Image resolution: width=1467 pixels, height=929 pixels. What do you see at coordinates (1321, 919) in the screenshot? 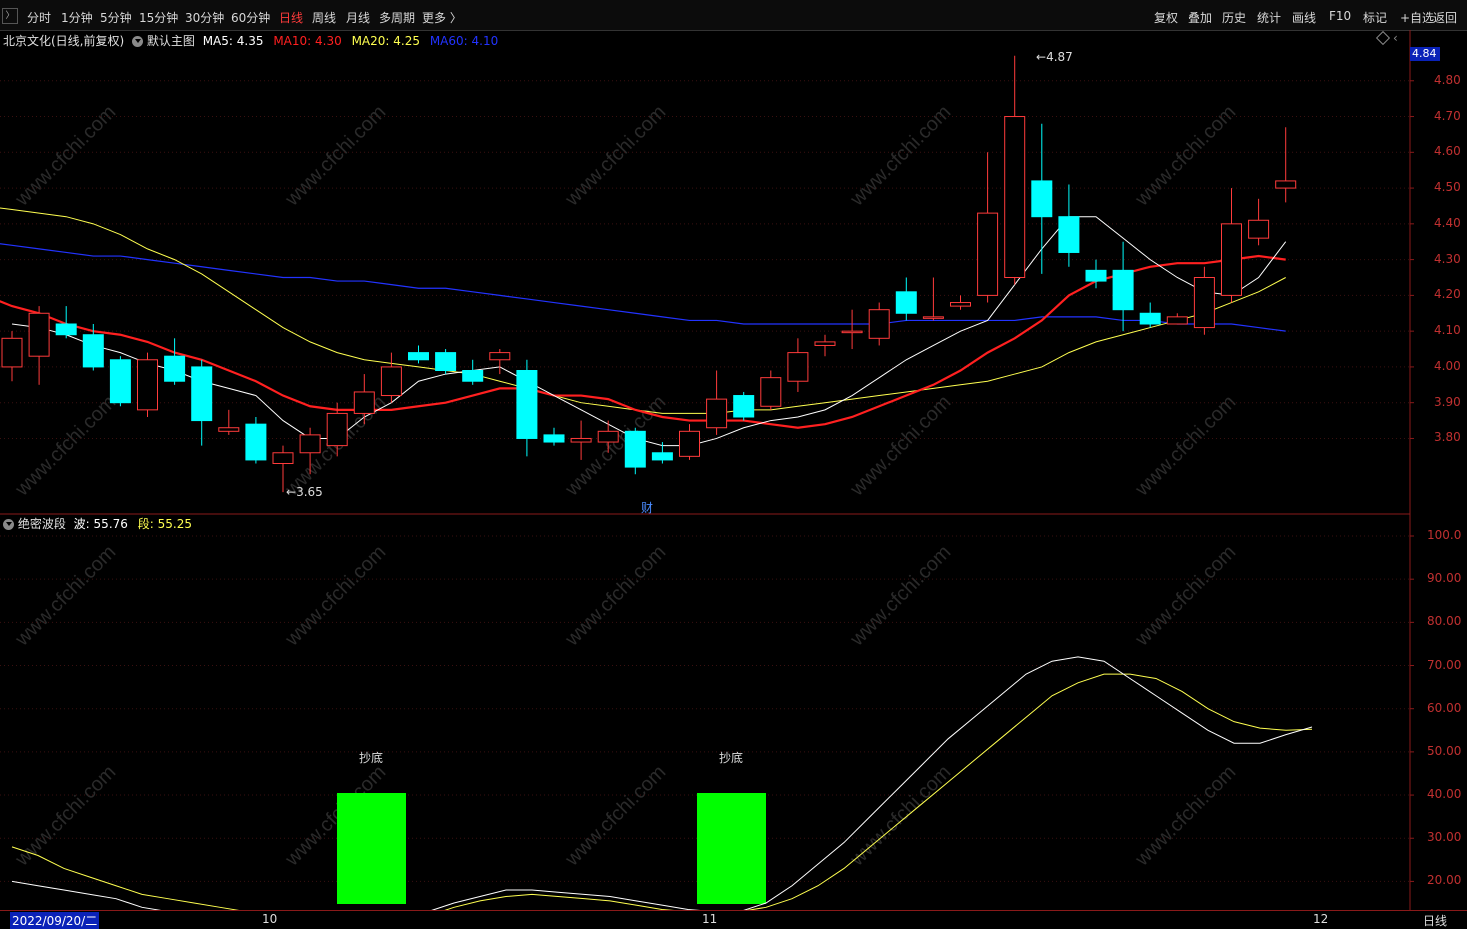
I see `month-label: 12` at bounding box center [1321, 919].